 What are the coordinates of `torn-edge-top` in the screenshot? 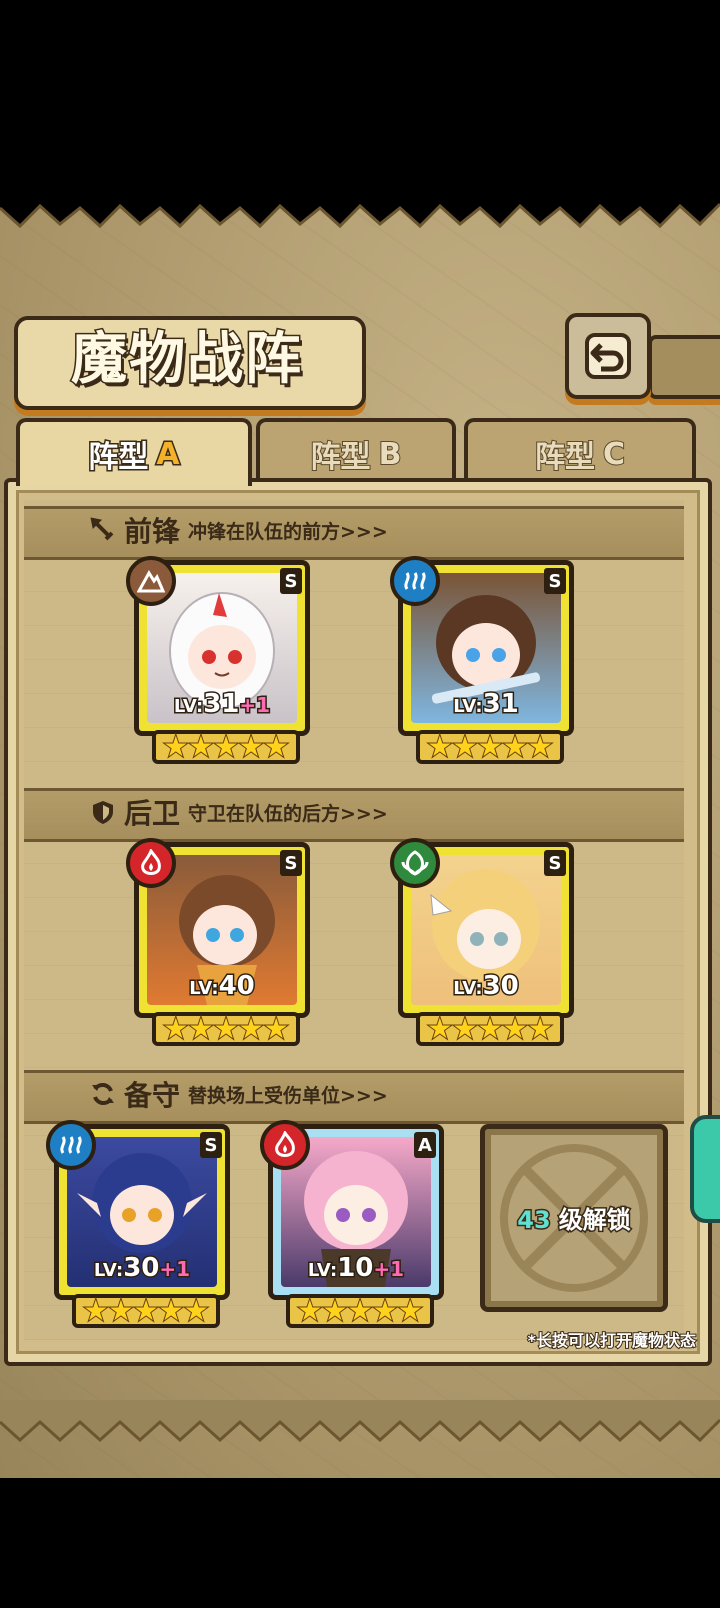 It's located at (360, 212).